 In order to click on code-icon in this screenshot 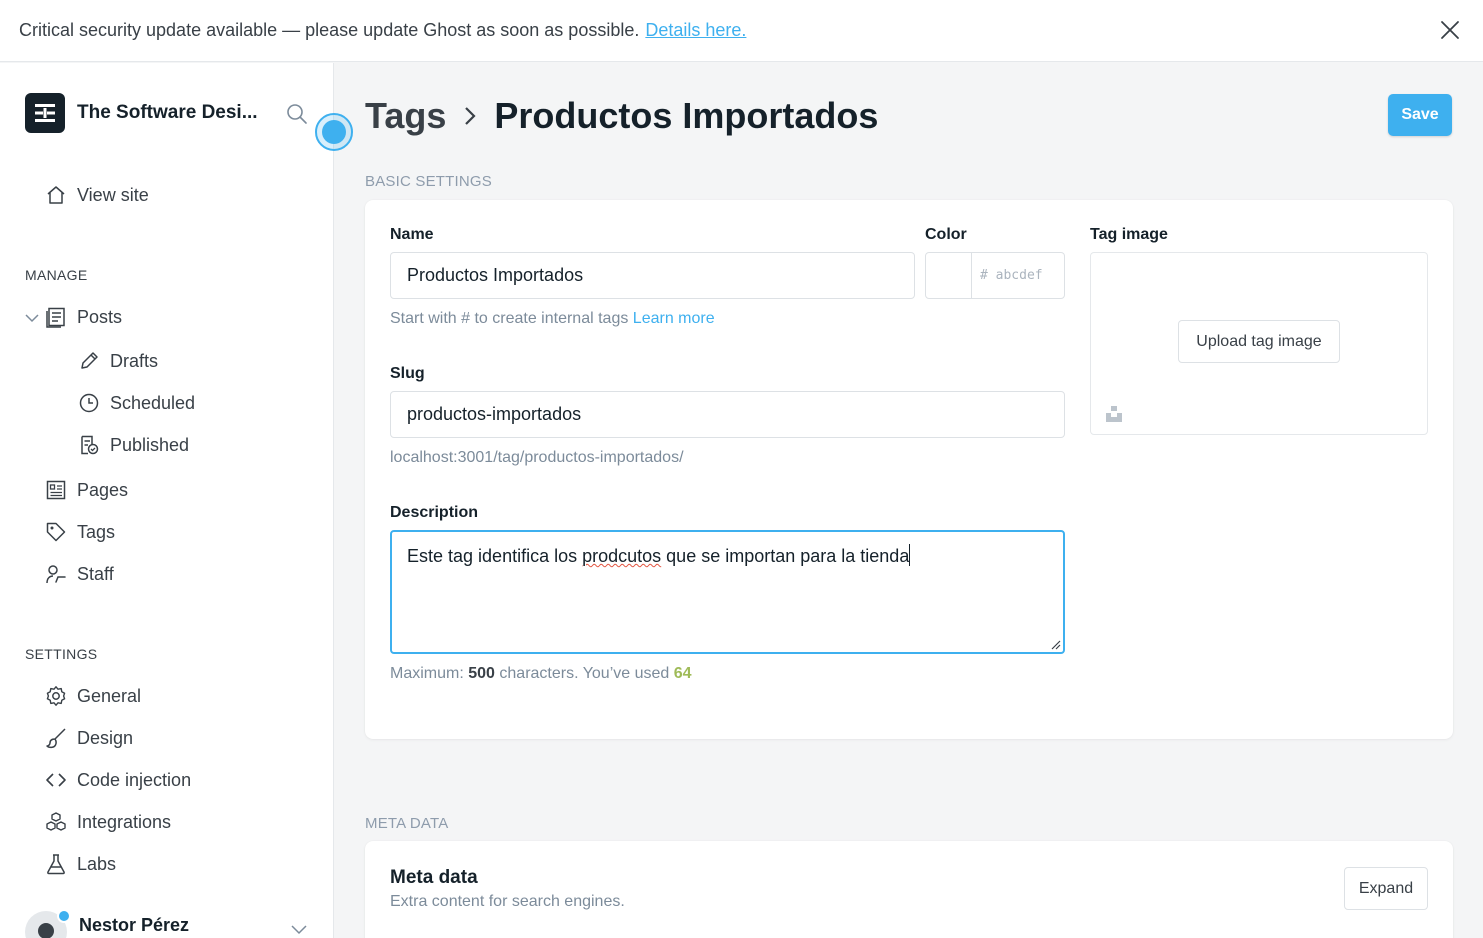, I will do `click(56, 780)`.